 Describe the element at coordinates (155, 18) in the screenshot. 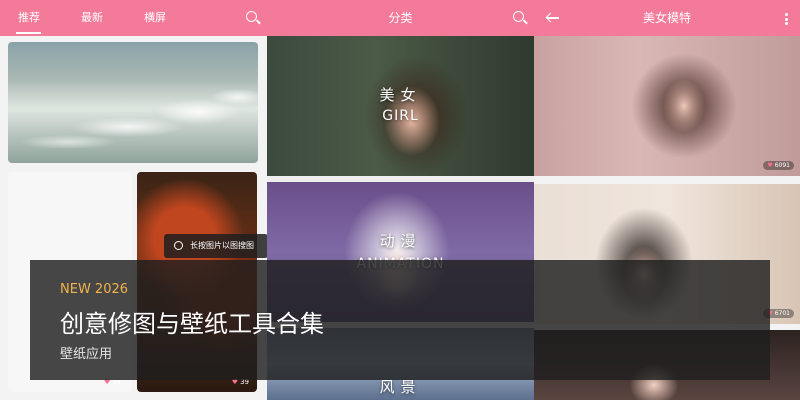

I see `tab-landscape: 横屏` at that location.